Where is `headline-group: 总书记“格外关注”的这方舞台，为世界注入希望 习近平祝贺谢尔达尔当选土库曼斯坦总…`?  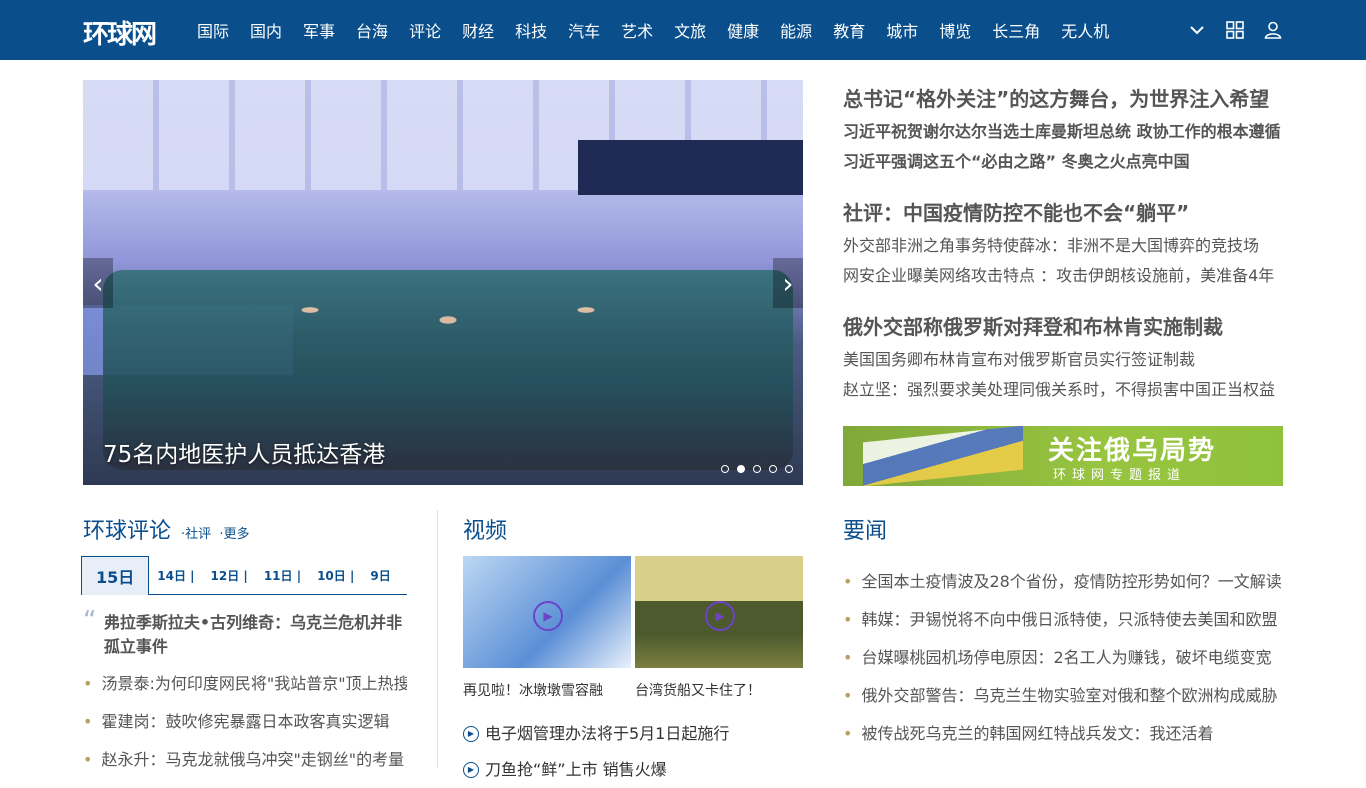
headline-group: 总书记“格外关注”的这方舞台，为世界注入希望 习近平祝贺谢尔达尔当选土库曼斯坦总… is located at coordinates (1068, 131).